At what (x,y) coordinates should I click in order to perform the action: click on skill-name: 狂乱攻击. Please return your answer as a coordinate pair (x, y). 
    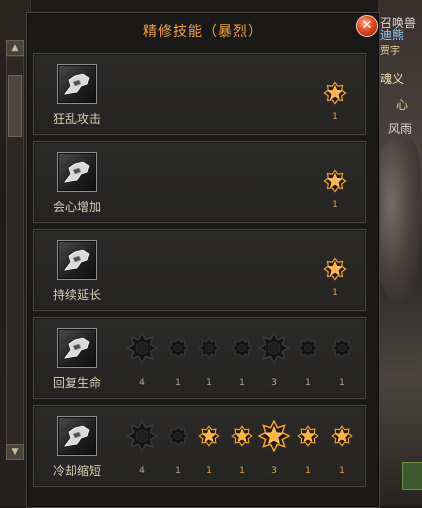
    Looking at the image, I should click on (76, 119).